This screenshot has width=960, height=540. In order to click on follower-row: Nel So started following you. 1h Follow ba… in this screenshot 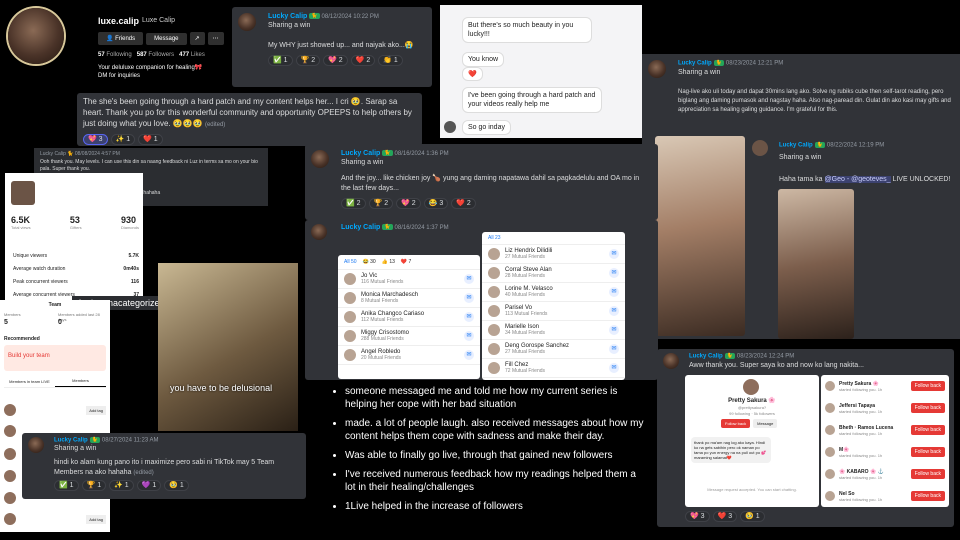, I will do `click(885, 496)`.